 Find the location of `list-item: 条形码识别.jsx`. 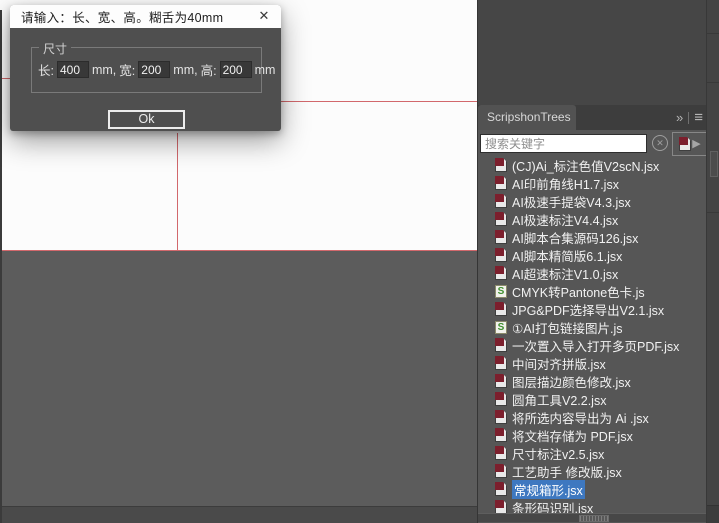

list-item: 条形码识别.jsx is located at coordinates (592, 505).